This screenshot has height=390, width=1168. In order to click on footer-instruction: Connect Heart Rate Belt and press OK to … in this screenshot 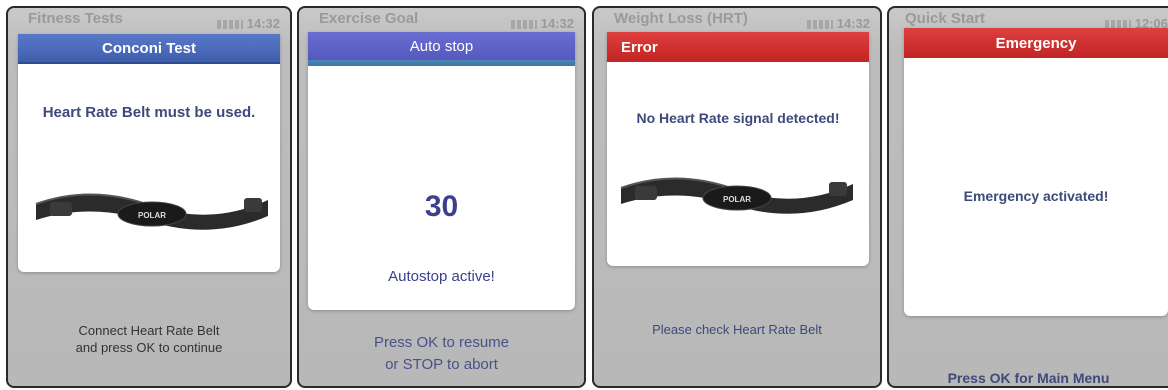, I will do `click(149, 339)`.